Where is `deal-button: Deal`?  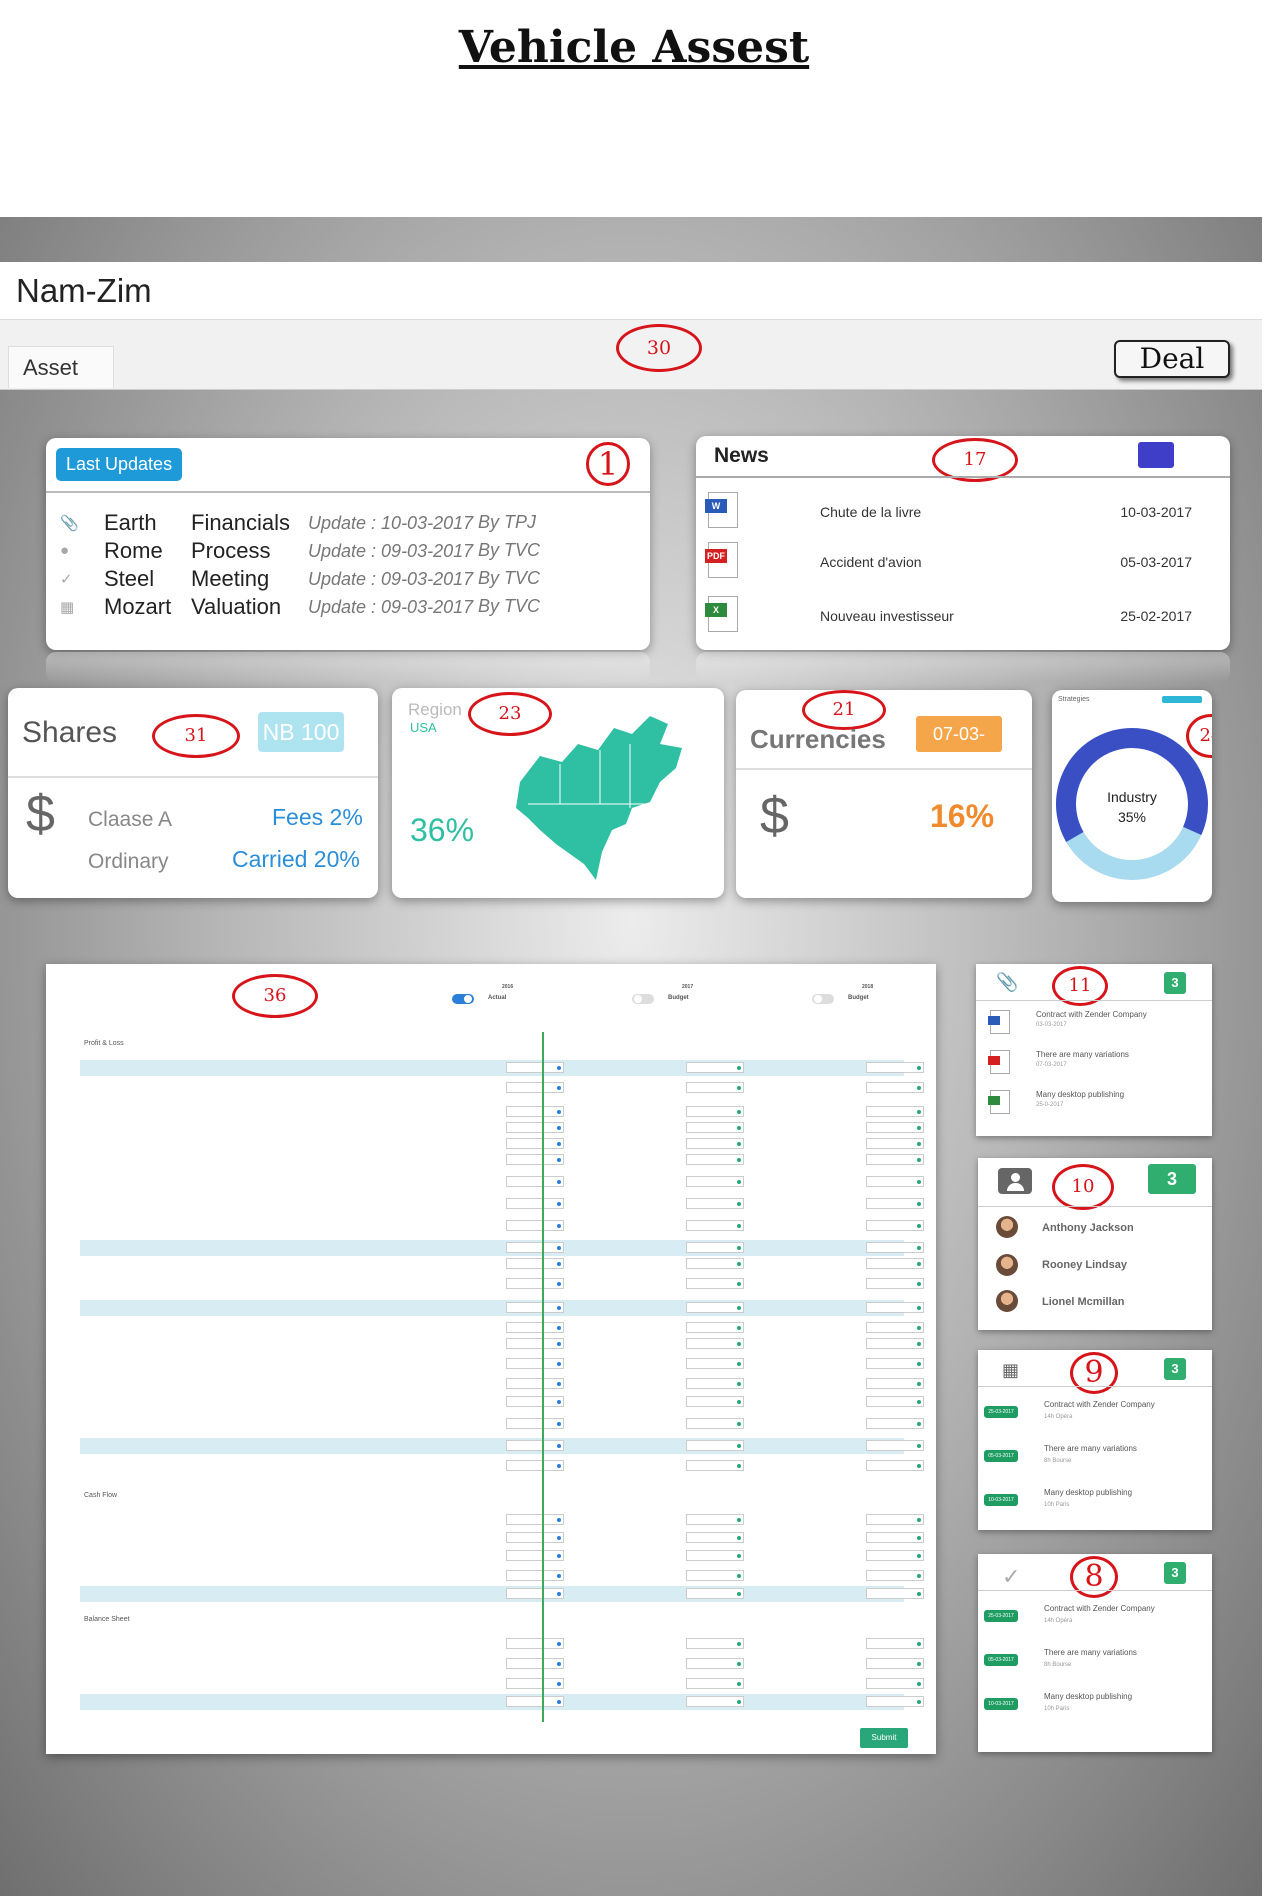 deal-button: Deal is located at coordinates (1172, 359).